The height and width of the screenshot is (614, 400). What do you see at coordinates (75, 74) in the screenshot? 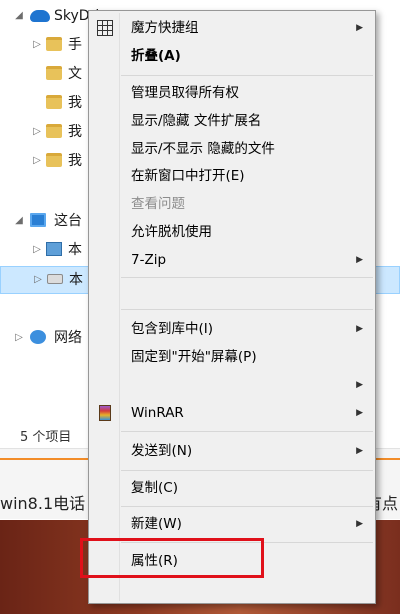
I see `tree-item-label: 文` at bounding box center [75, 74].